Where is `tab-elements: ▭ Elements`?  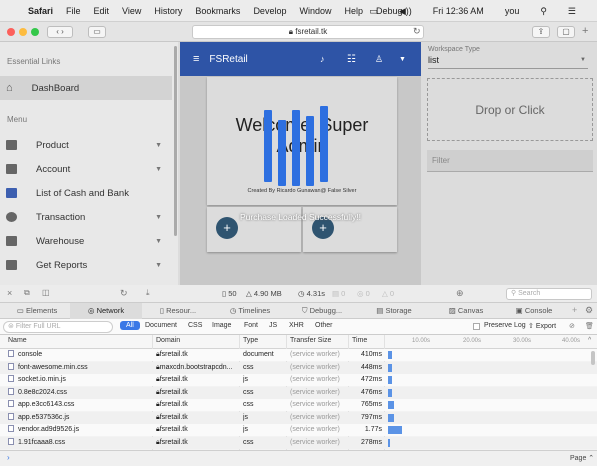
tab-elements: ▭ Elements is located at coordinates (37, 311).